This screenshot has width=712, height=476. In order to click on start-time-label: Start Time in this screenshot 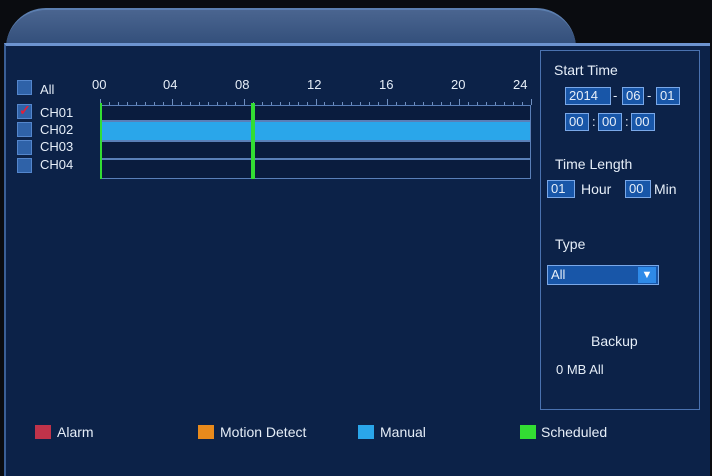, I will do `click(586, 70)`.